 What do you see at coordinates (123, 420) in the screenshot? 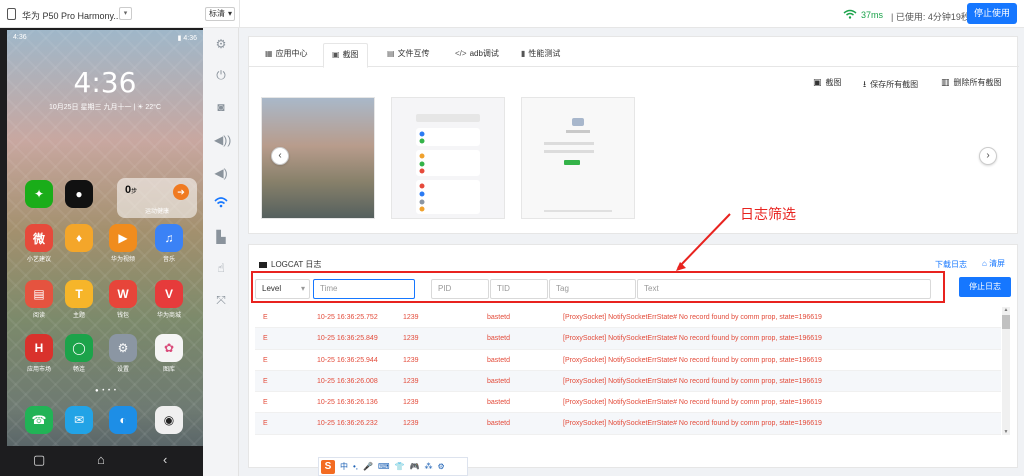
I see `browser-app: ◐` at bounding box center [123, 420].